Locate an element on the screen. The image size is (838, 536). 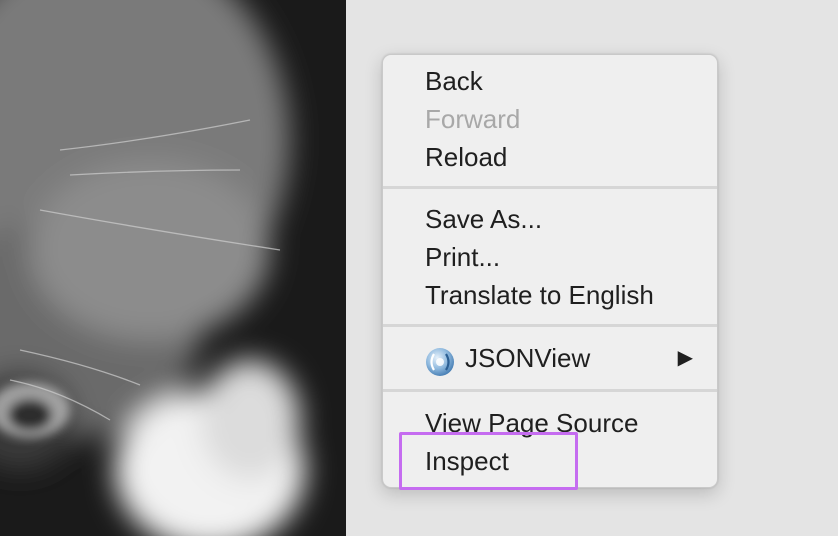
menu-item-translate: Translate to English is located at coordinates (550, 295).